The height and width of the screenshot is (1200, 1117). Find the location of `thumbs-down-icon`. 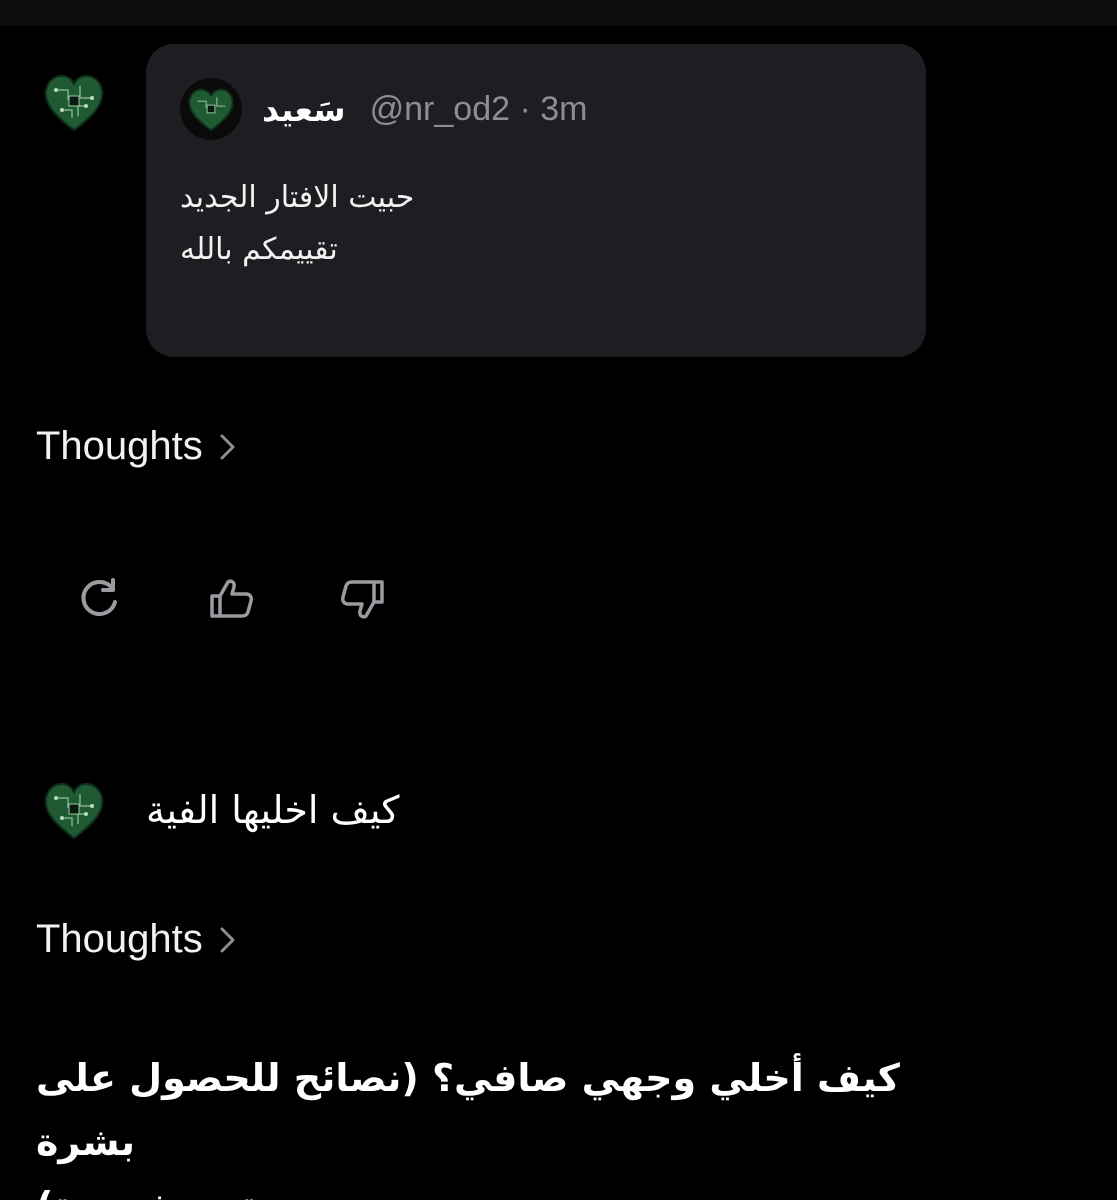

thumbs-down-icon is located at coordinates (362, 599).